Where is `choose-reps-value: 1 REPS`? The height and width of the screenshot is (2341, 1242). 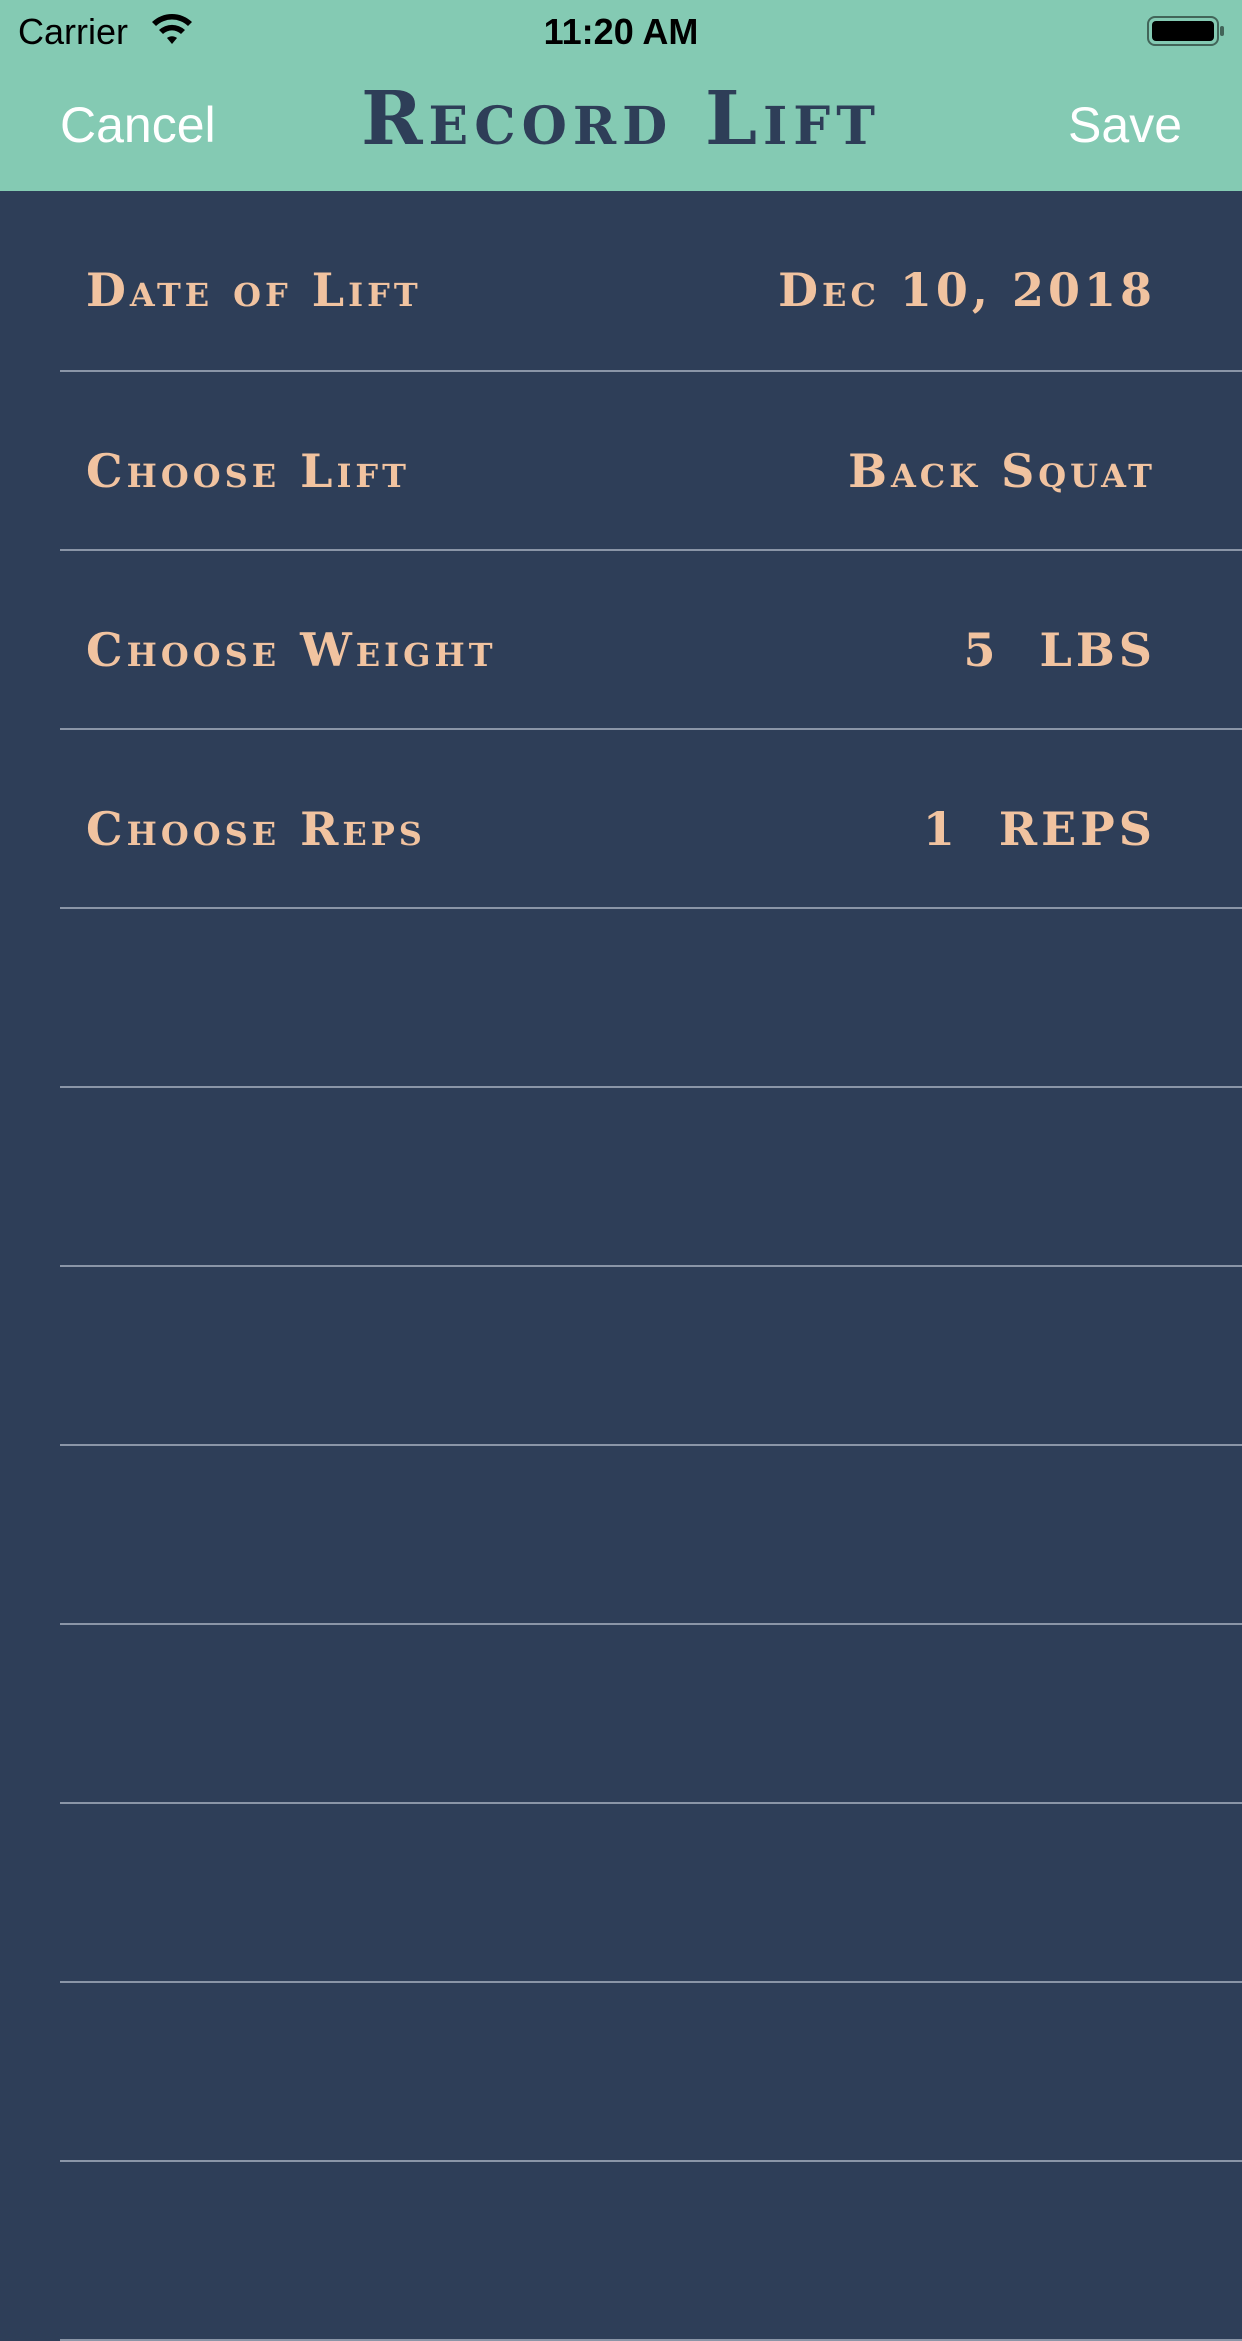 choose-reps-value: 1 REPS is located at coordinates (1039, 829).